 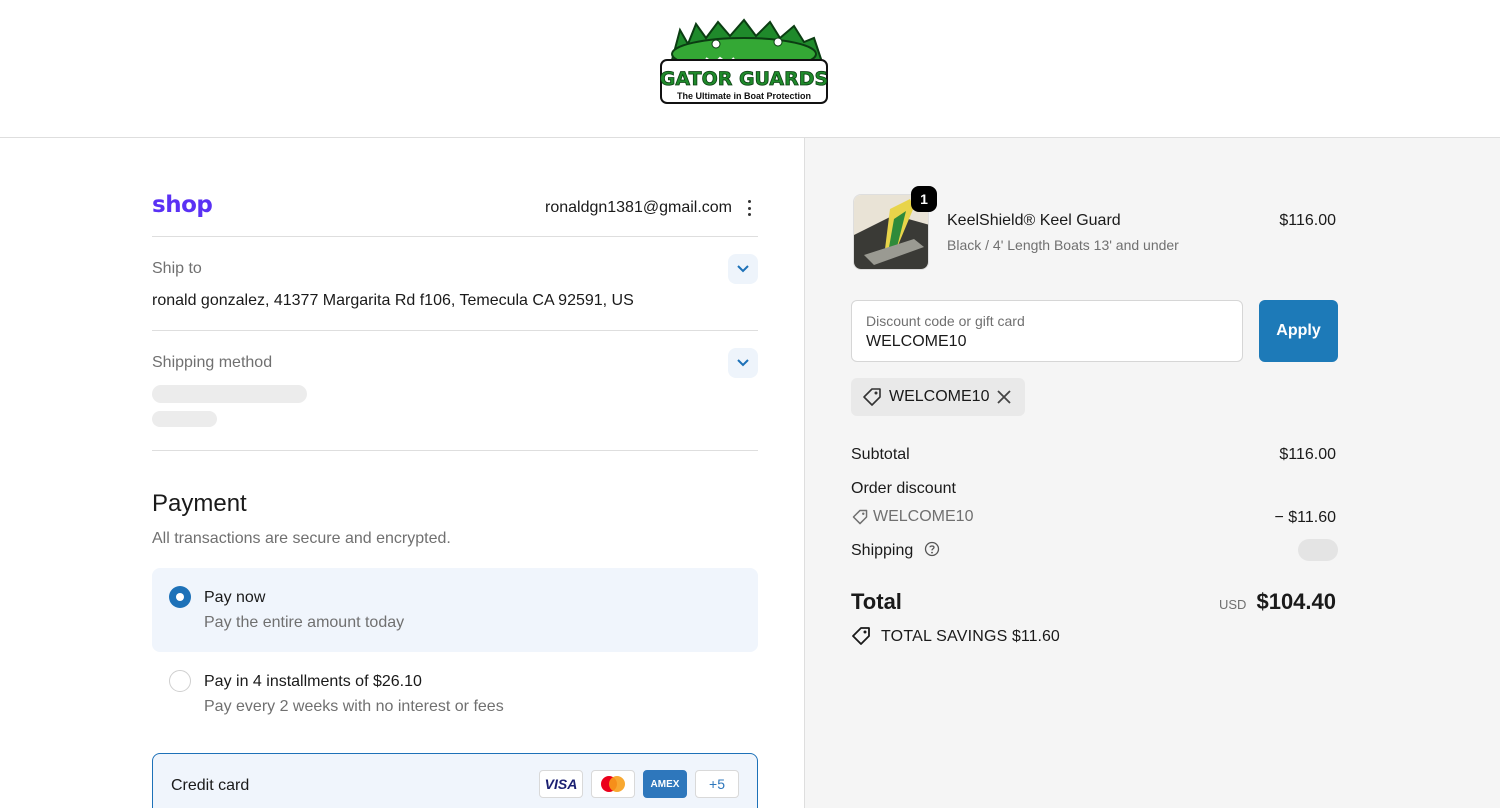 I want to click on shipping-method-label: Shipping method, so click(x=212, y=362).